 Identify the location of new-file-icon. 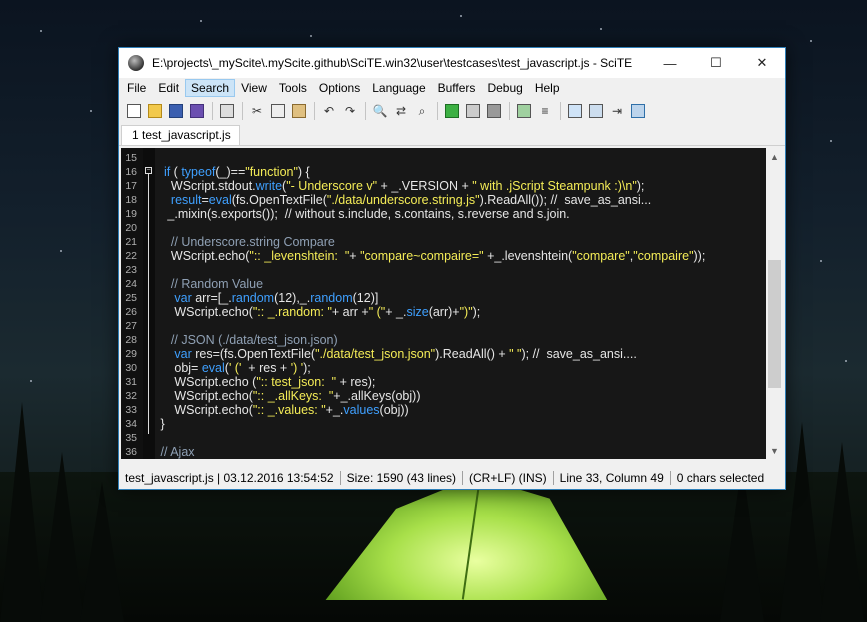
(134, 111).